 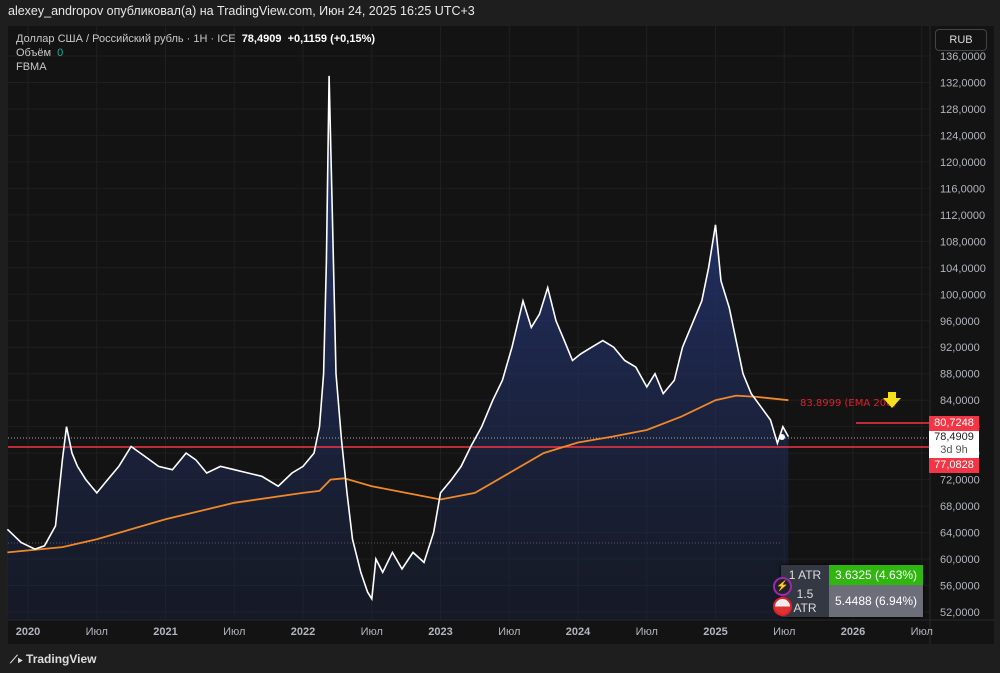 What do you see at coordinates (954, 465) in the screenshot?
I see `lower-price-label: 77,0828` at bounding box center [954, 465].